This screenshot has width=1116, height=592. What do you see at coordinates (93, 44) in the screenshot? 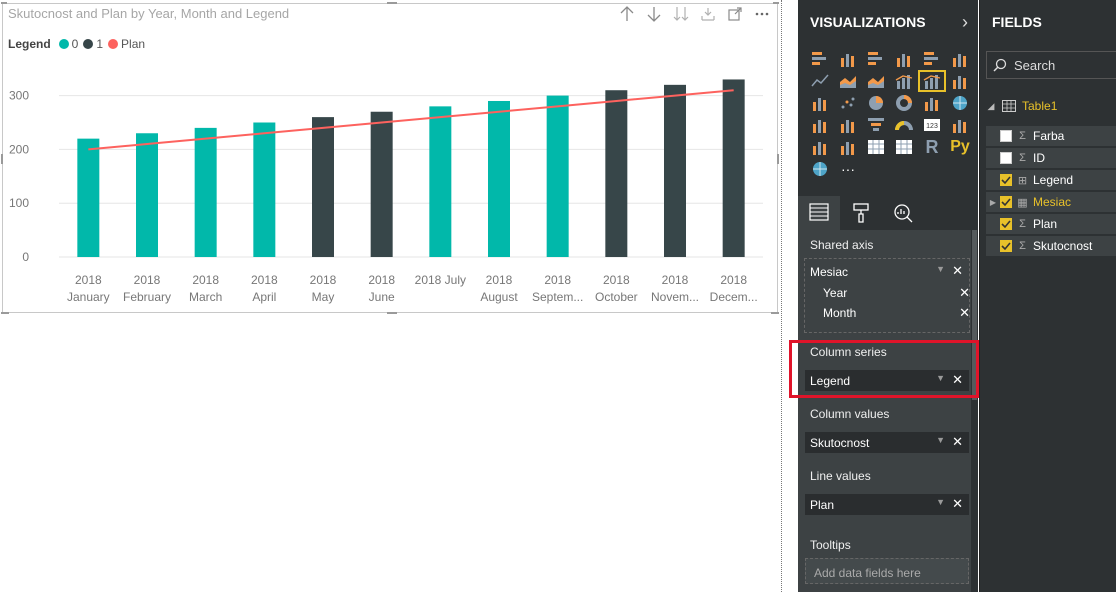
I see `legend-item-1: 1` at bounding box center [93, 44].